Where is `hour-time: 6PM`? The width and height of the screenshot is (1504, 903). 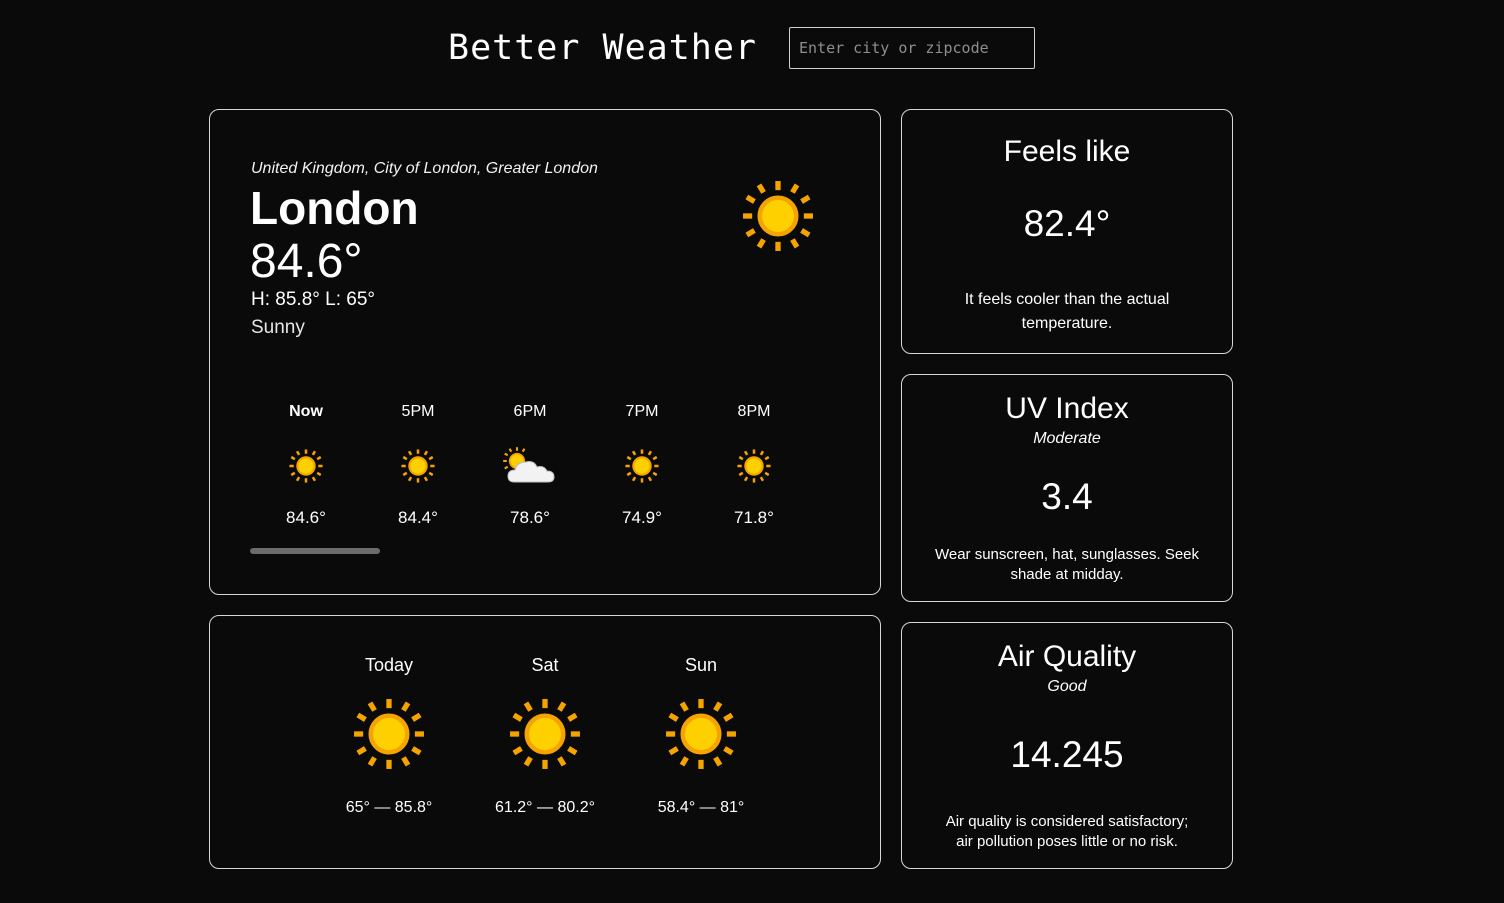 hour-time: 6PM is located at coordinates (530, 411).